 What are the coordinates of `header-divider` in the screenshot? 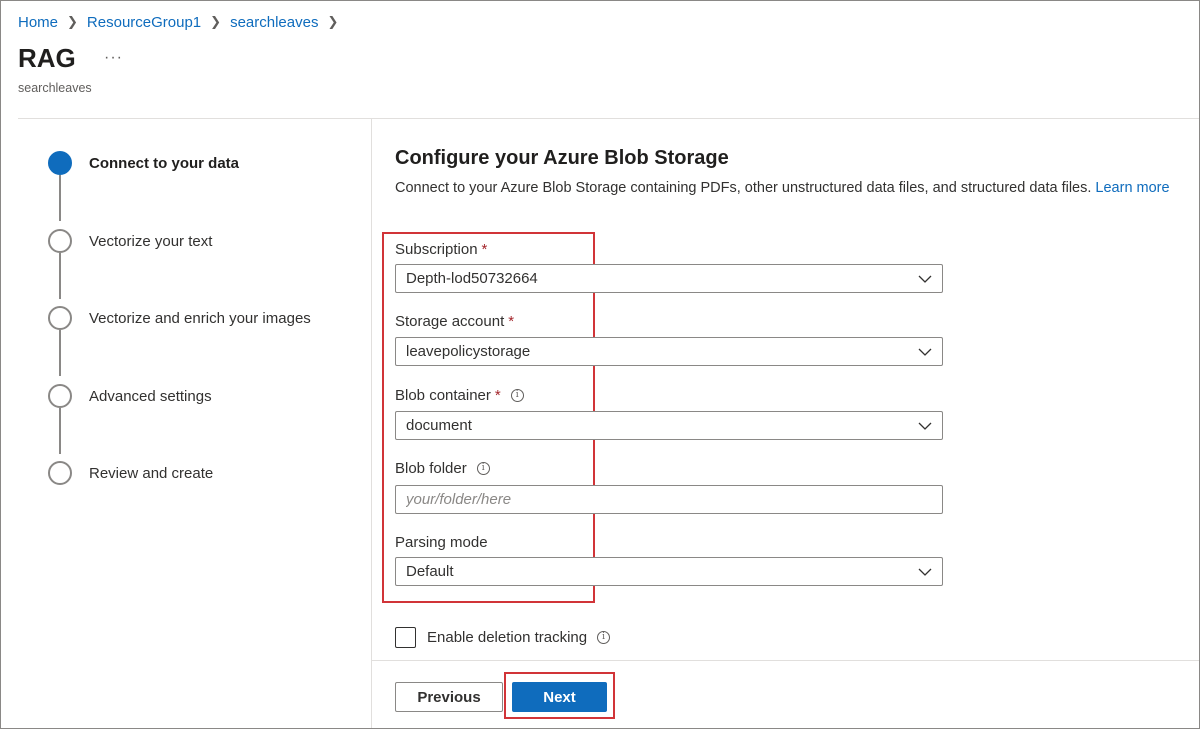 It's located at (608, 118).